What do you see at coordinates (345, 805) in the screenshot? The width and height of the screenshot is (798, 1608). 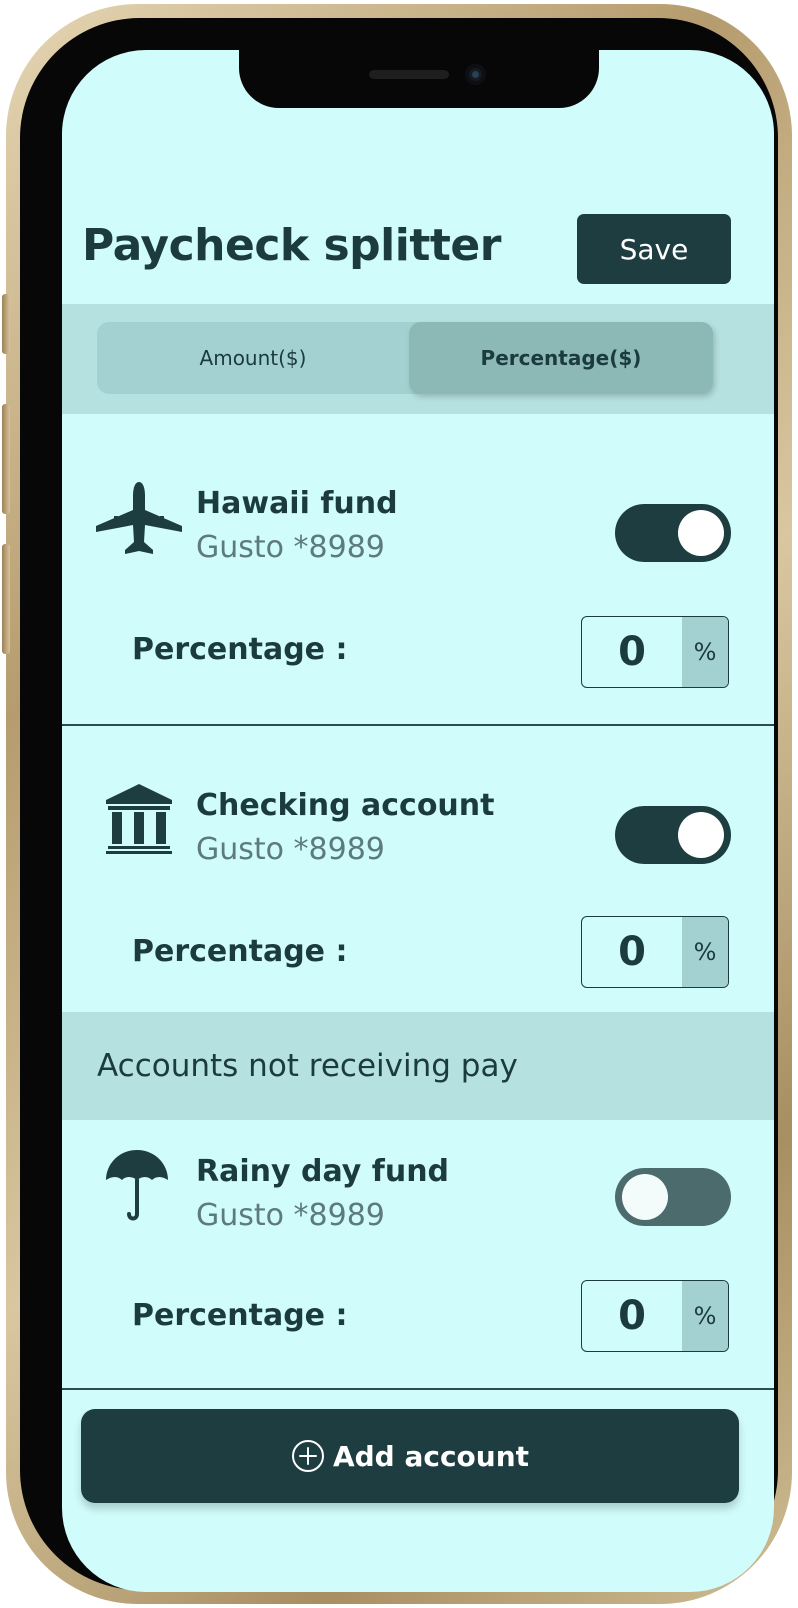 I see `account-name: Checking account` at bounding box center [345, 805].